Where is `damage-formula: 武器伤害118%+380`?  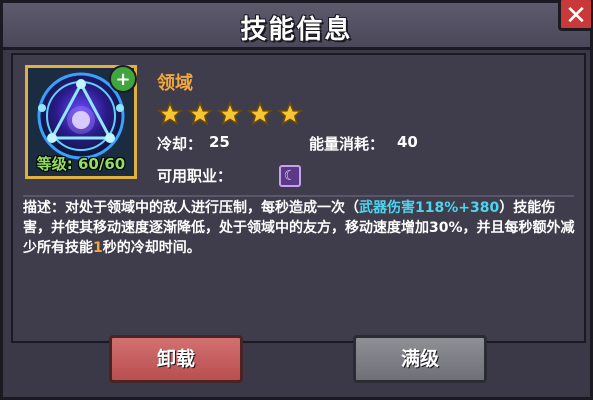
damage-formula: 武器伤害118%+380 is located at coordinates (429, 208).